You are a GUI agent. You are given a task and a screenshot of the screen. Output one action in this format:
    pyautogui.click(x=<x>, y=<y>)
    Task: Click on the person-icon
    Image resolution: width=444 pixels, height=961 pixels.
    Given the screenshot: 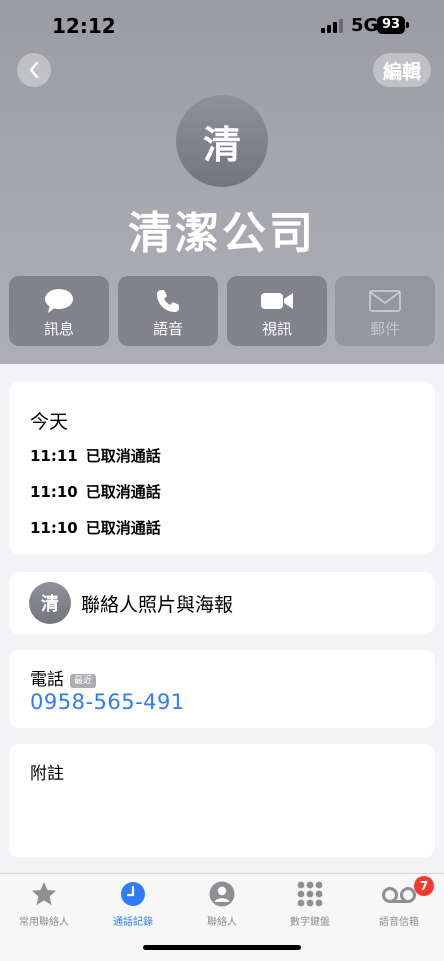 What is the action you would take?
    pyautogui.click(x=222, y=894)
    